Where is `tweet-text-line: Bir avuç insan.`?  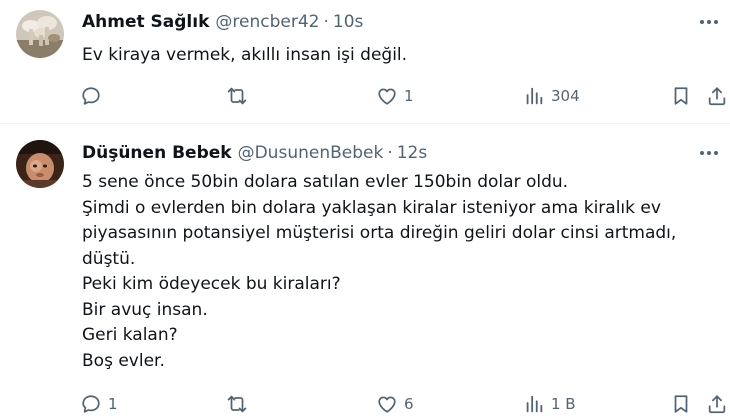 tweet-text-line: Bir avuç insan. is located at coordinates (145, 309).